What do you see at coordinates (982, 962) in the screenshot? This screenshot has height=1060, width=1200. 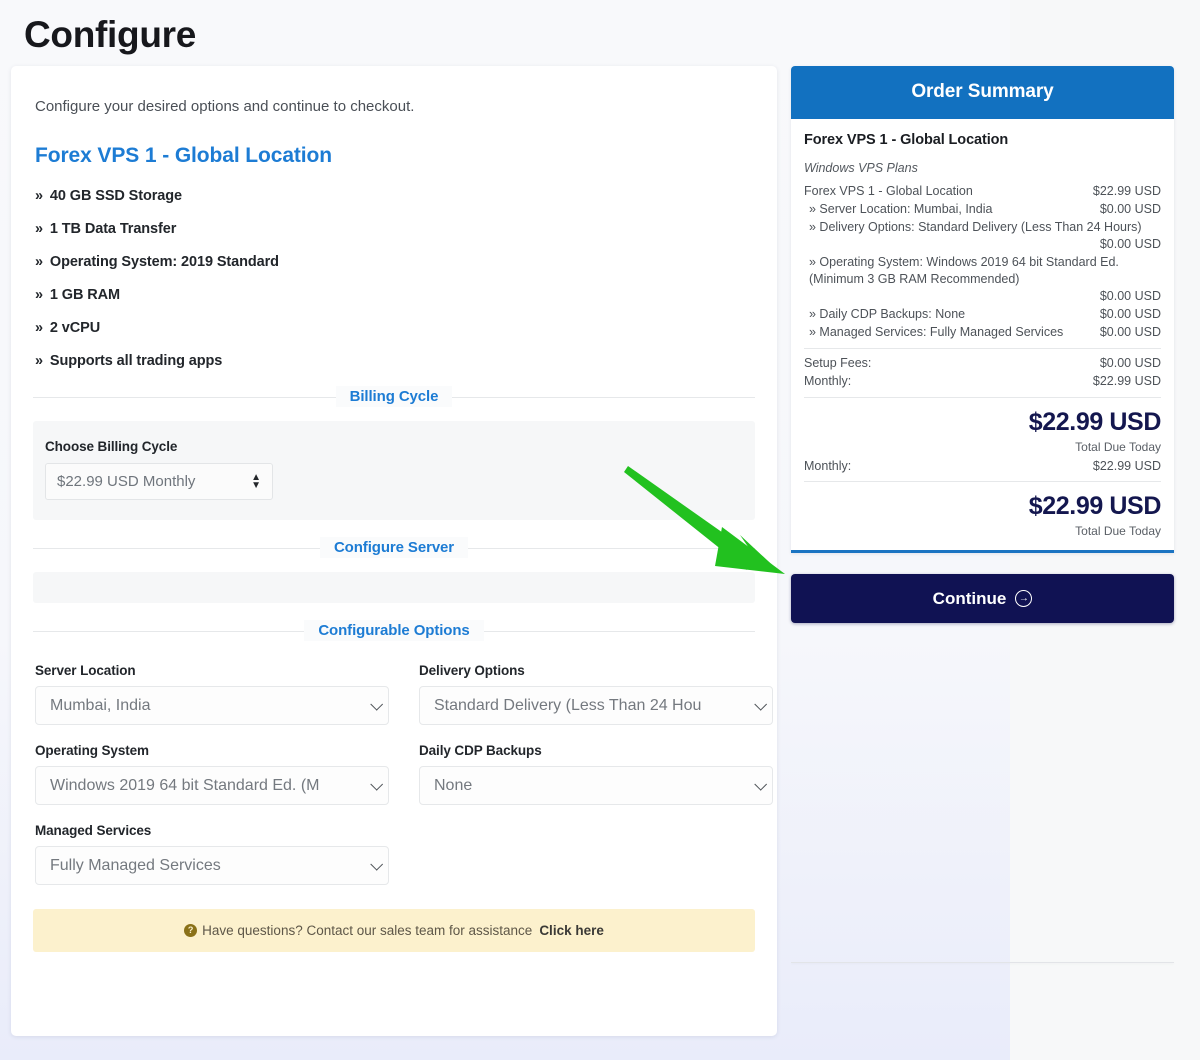 I see `sidebar-bottom-divider` at bounding box center [982, 962].